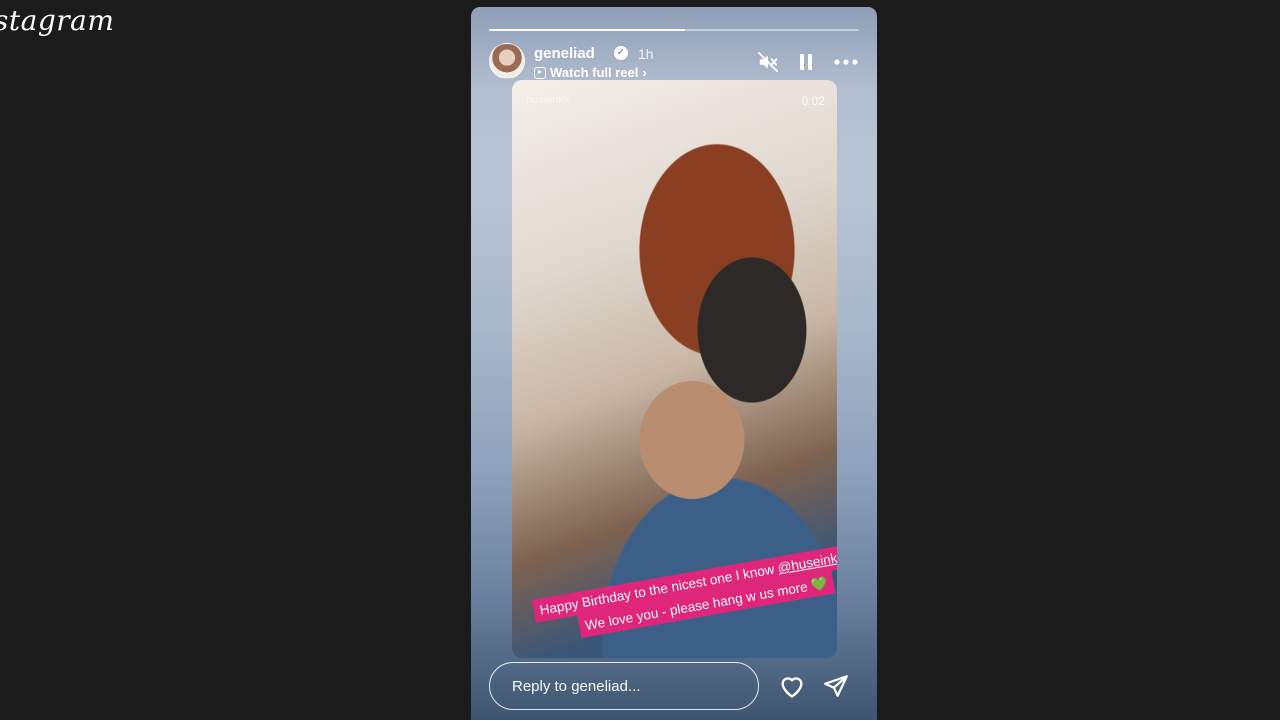 The height and width of the screenshot is (720, 1280). Describe the element at coordinates (819, 584) in the screenshot. I see `green-heart-emoji: 💚` at that location.